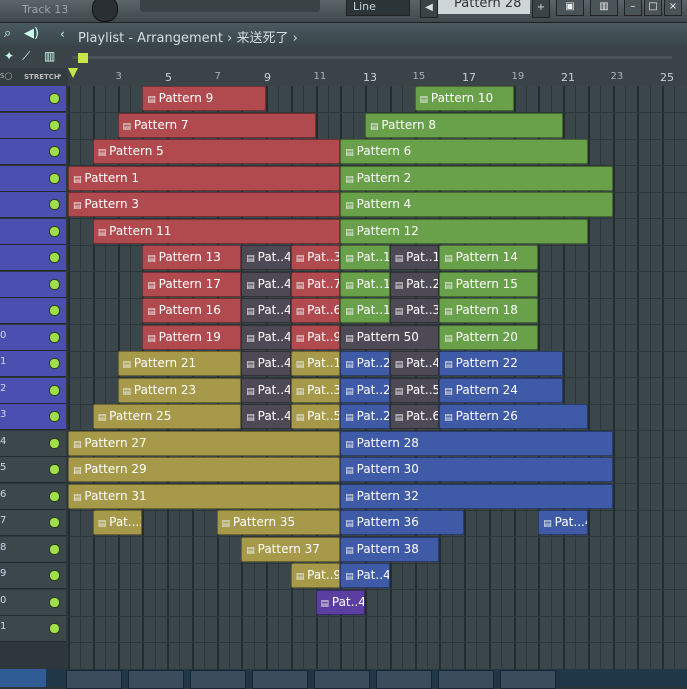 Image resolution: width=687 pixels, height=689 pixels. Describe the element at coordinates (415, 363) in the screenshot. I see `pattern-clip: Pat..4` at that location.